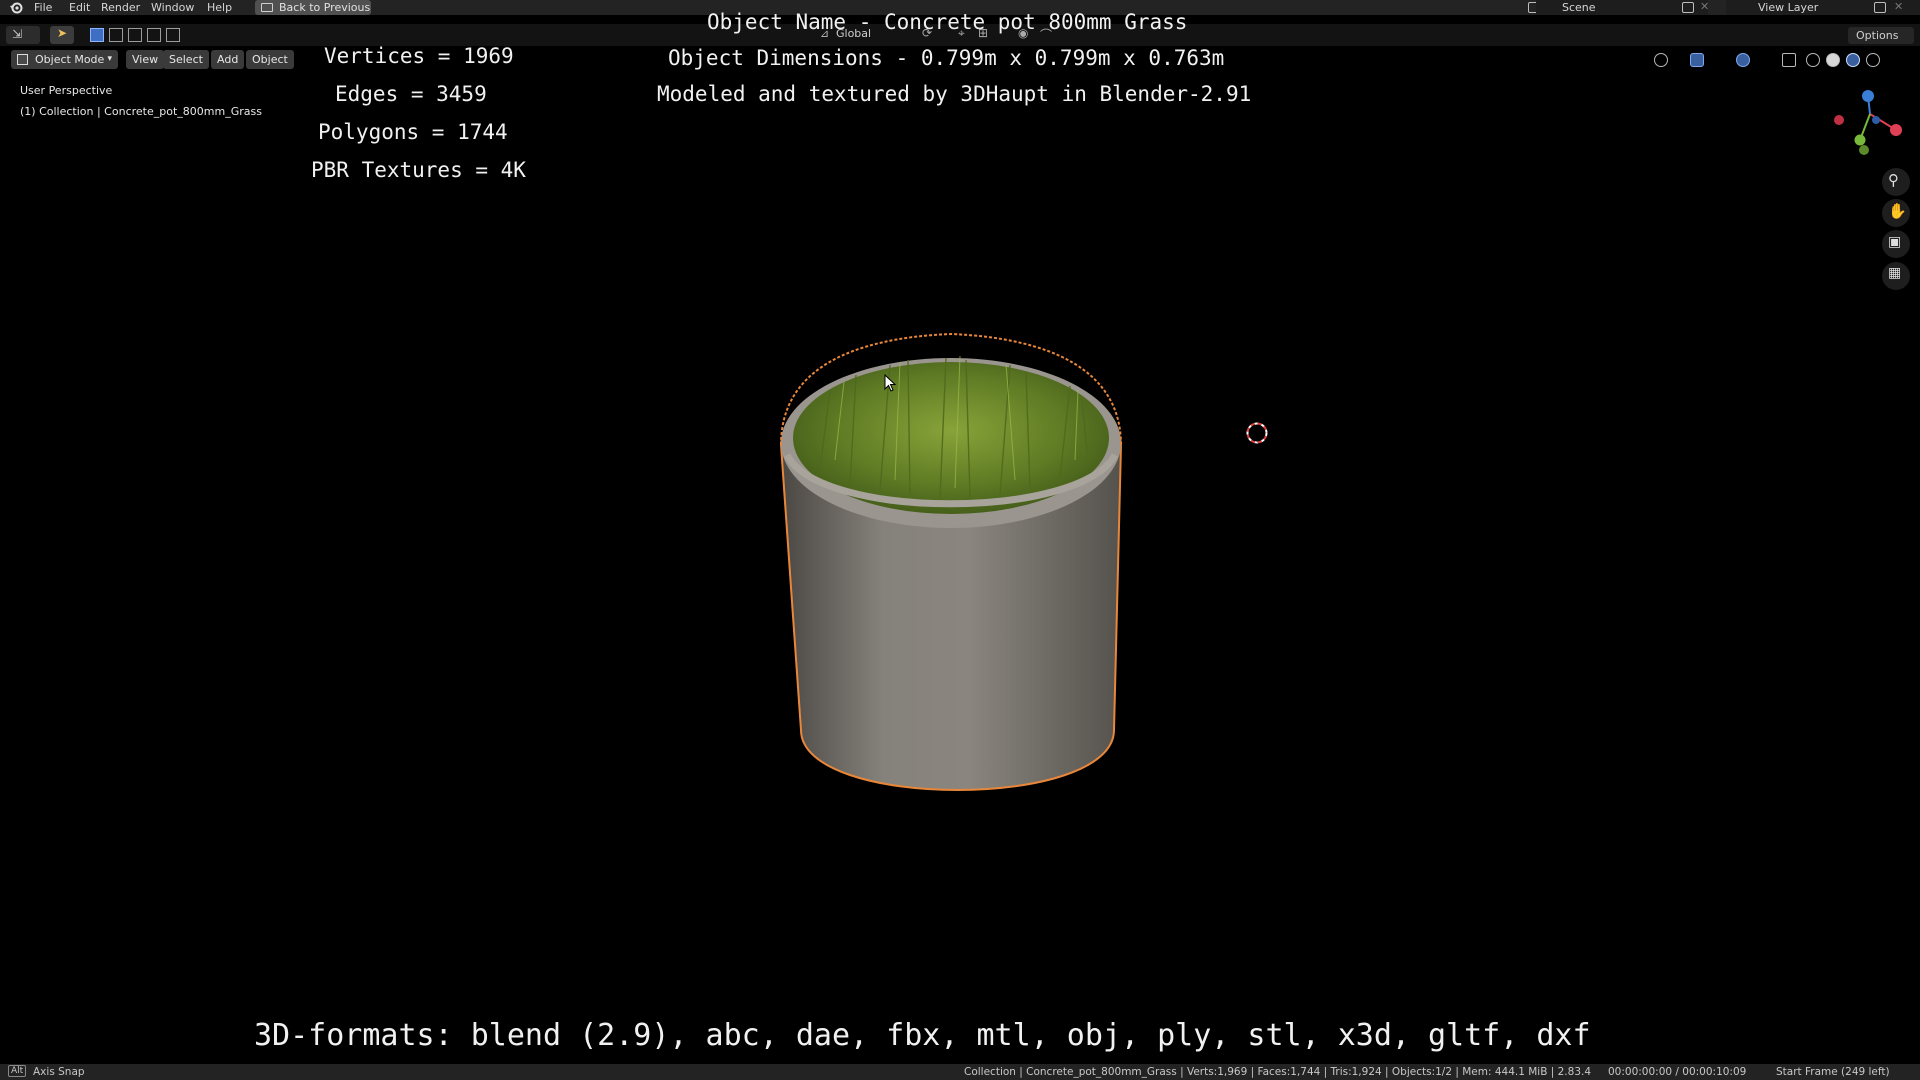 The width and height of the screenshot is (1920, 1080). Describe the element at coordinates (120, 7) in the screenshot. I see `menu-render: Render` at that location.